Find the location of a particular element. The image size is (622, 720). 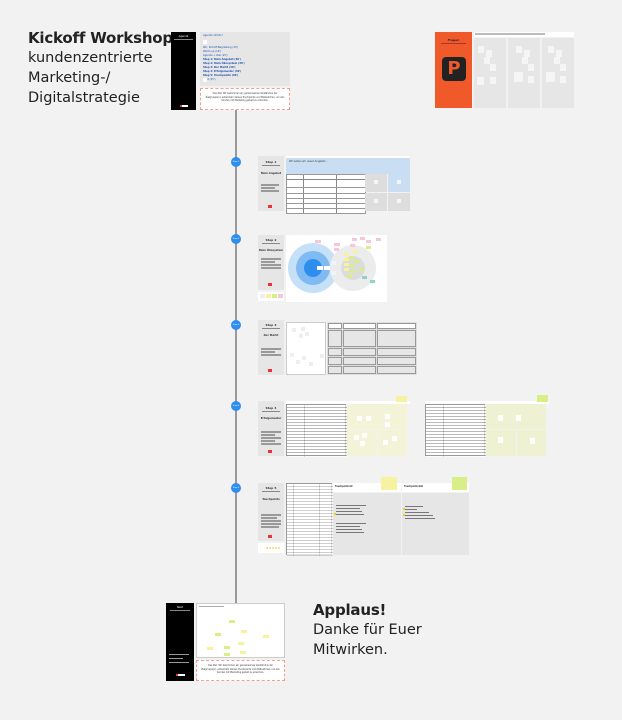

step-marker-4: Step 4 is located at coordinates (236, 406).